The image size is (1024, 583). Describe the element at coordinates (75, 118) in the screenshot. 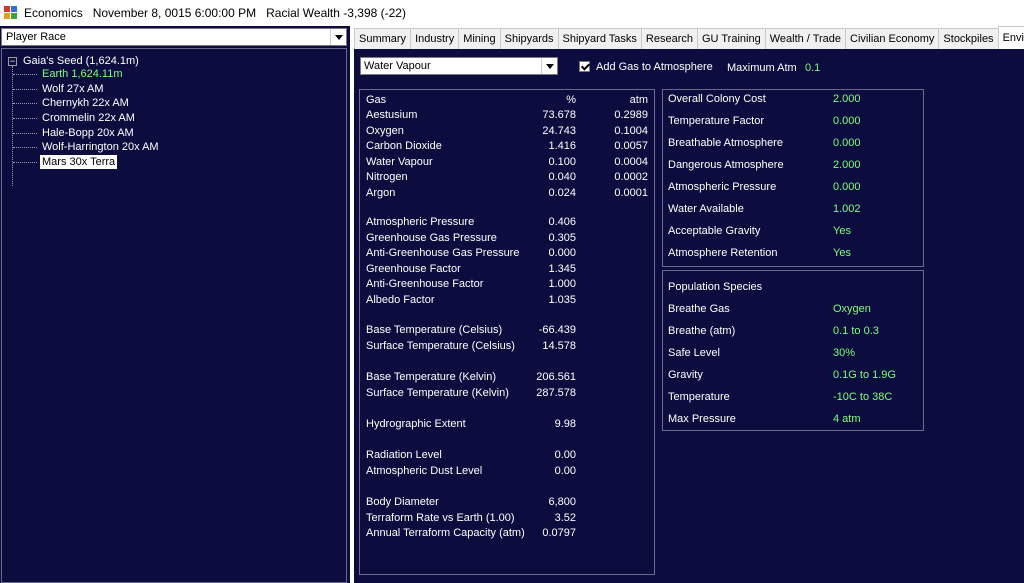

I see `tree-item: Crommelin 22x AM` at that location.